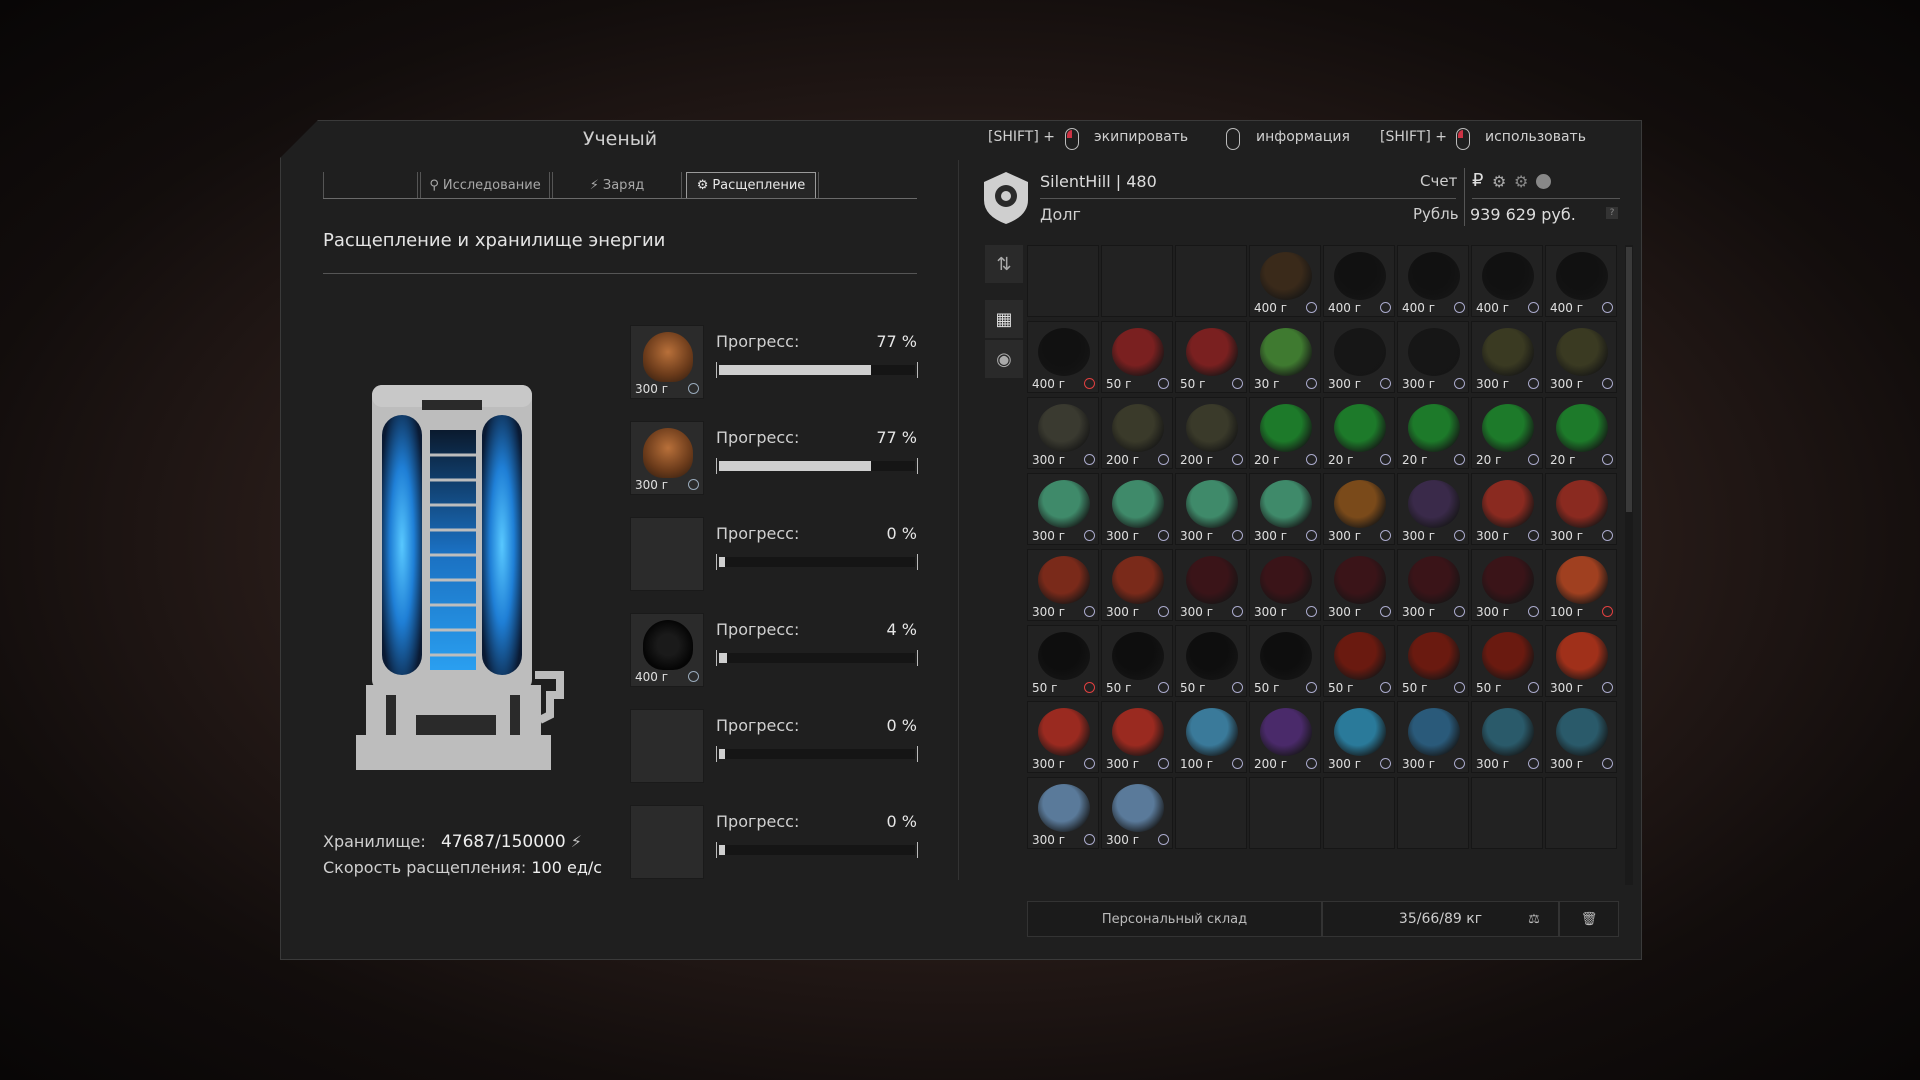 This screenshot has height=1080, width=1920. I want to click on ruble-icon: ₽, so click(1477, 180).